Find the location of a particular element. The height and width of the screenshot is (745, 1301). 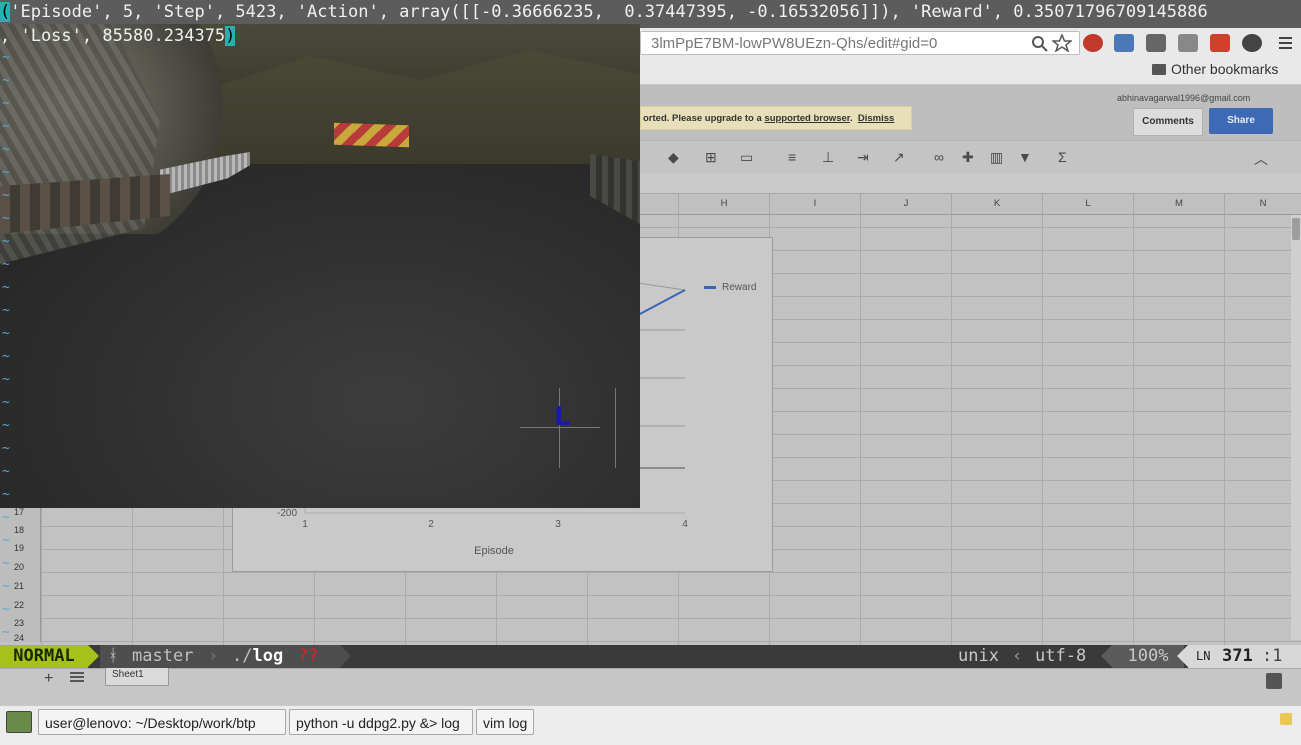

git-branch-icon: ᚼ is located at coordinates (113, 656).